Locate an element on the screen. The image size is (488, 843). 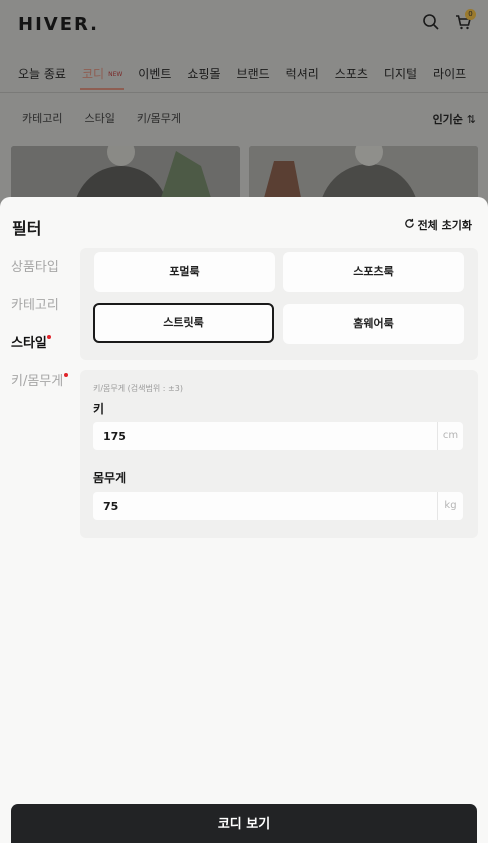
sidebar-item-height-weight: 키/몸무게 is located at coordinates (40, 386).